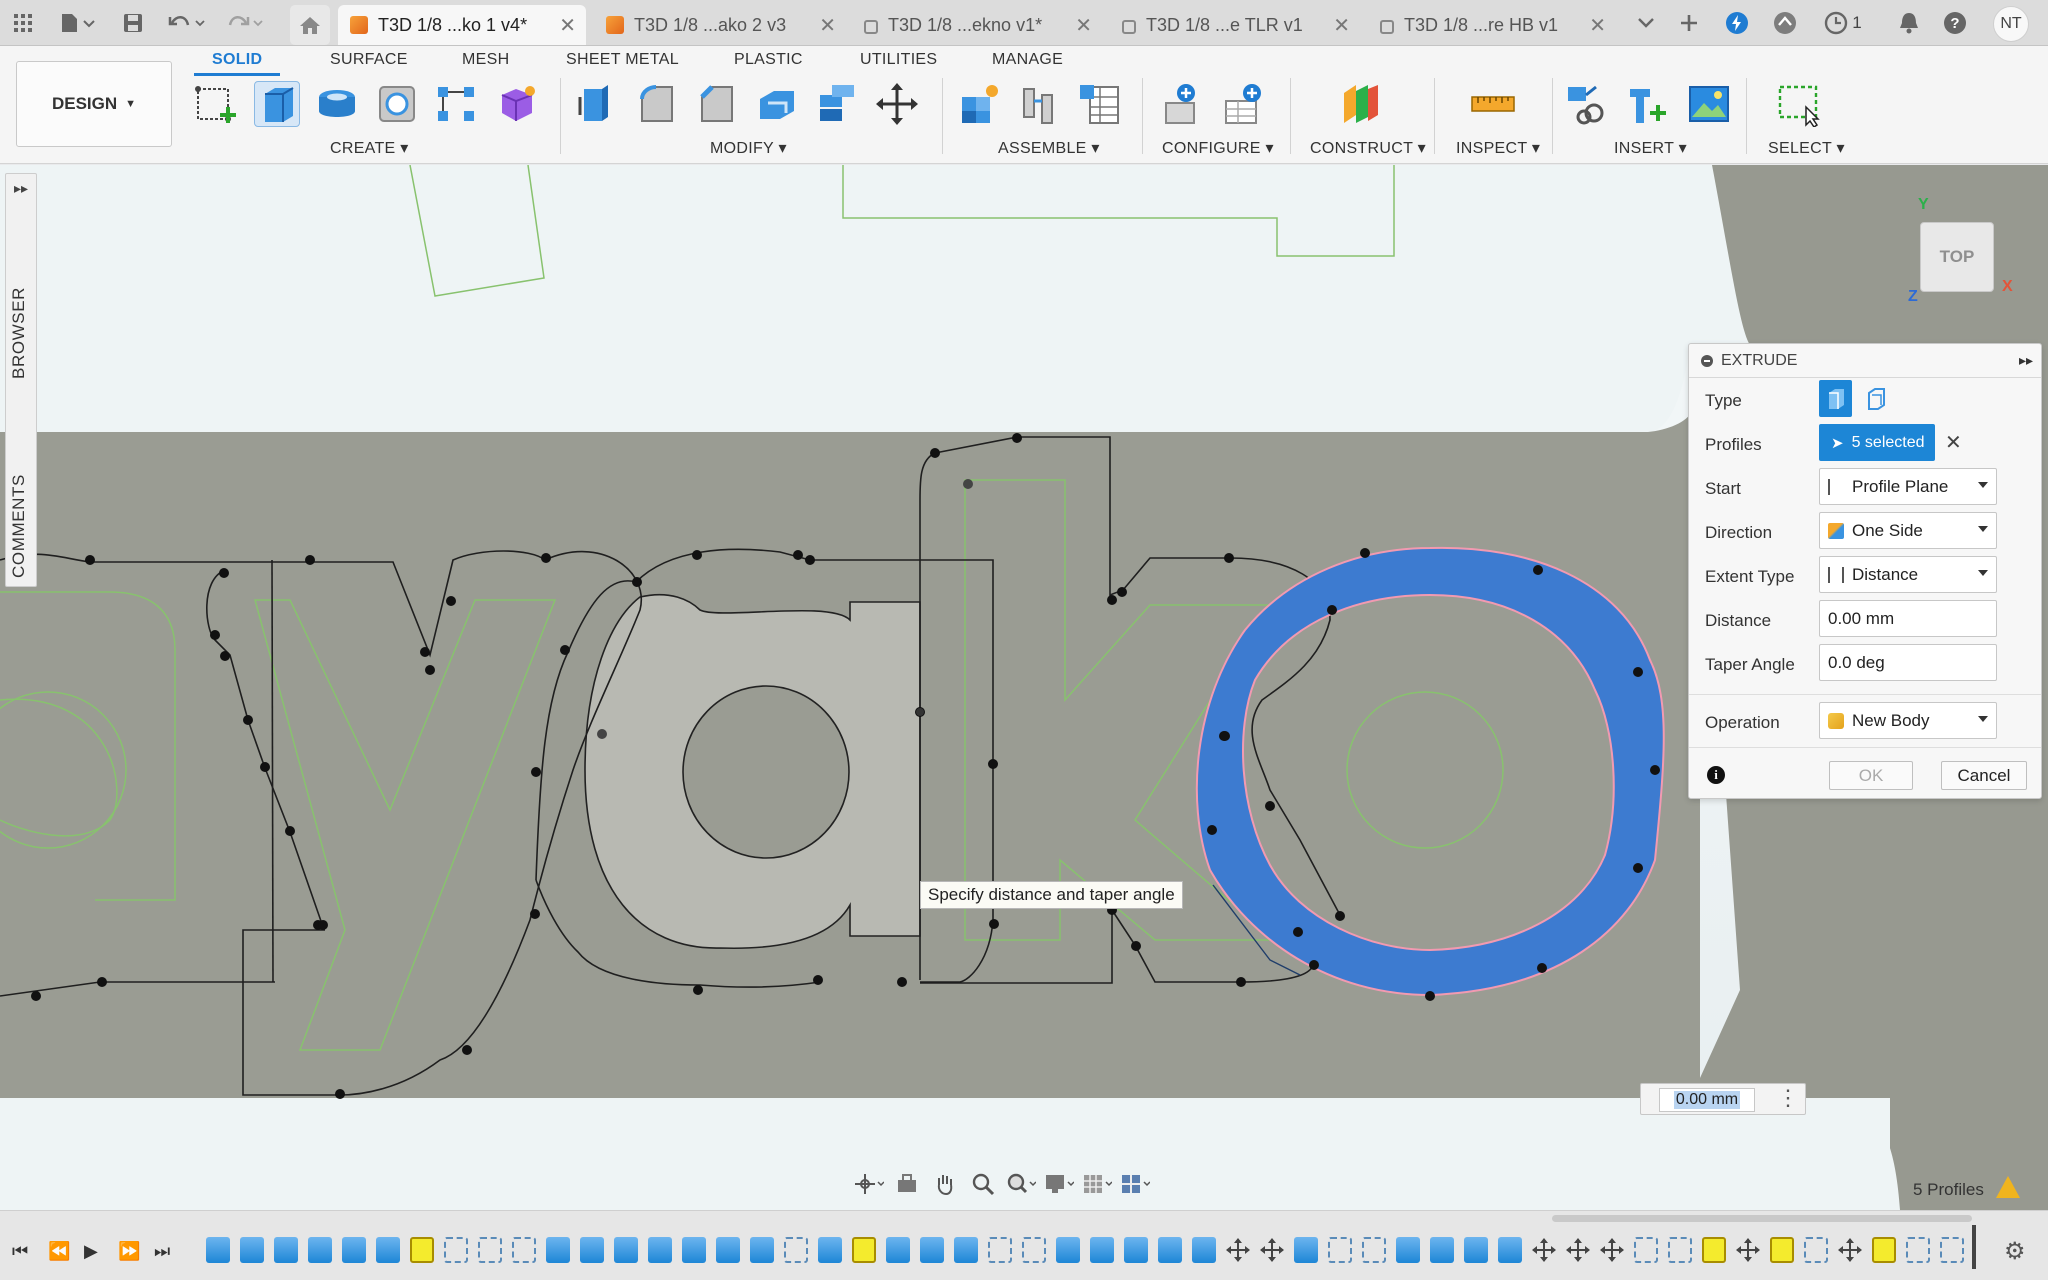 The width and height of the screenshot is (2048, 1280). I want to click on bill-of-materials-icon, so click(1099, 104).